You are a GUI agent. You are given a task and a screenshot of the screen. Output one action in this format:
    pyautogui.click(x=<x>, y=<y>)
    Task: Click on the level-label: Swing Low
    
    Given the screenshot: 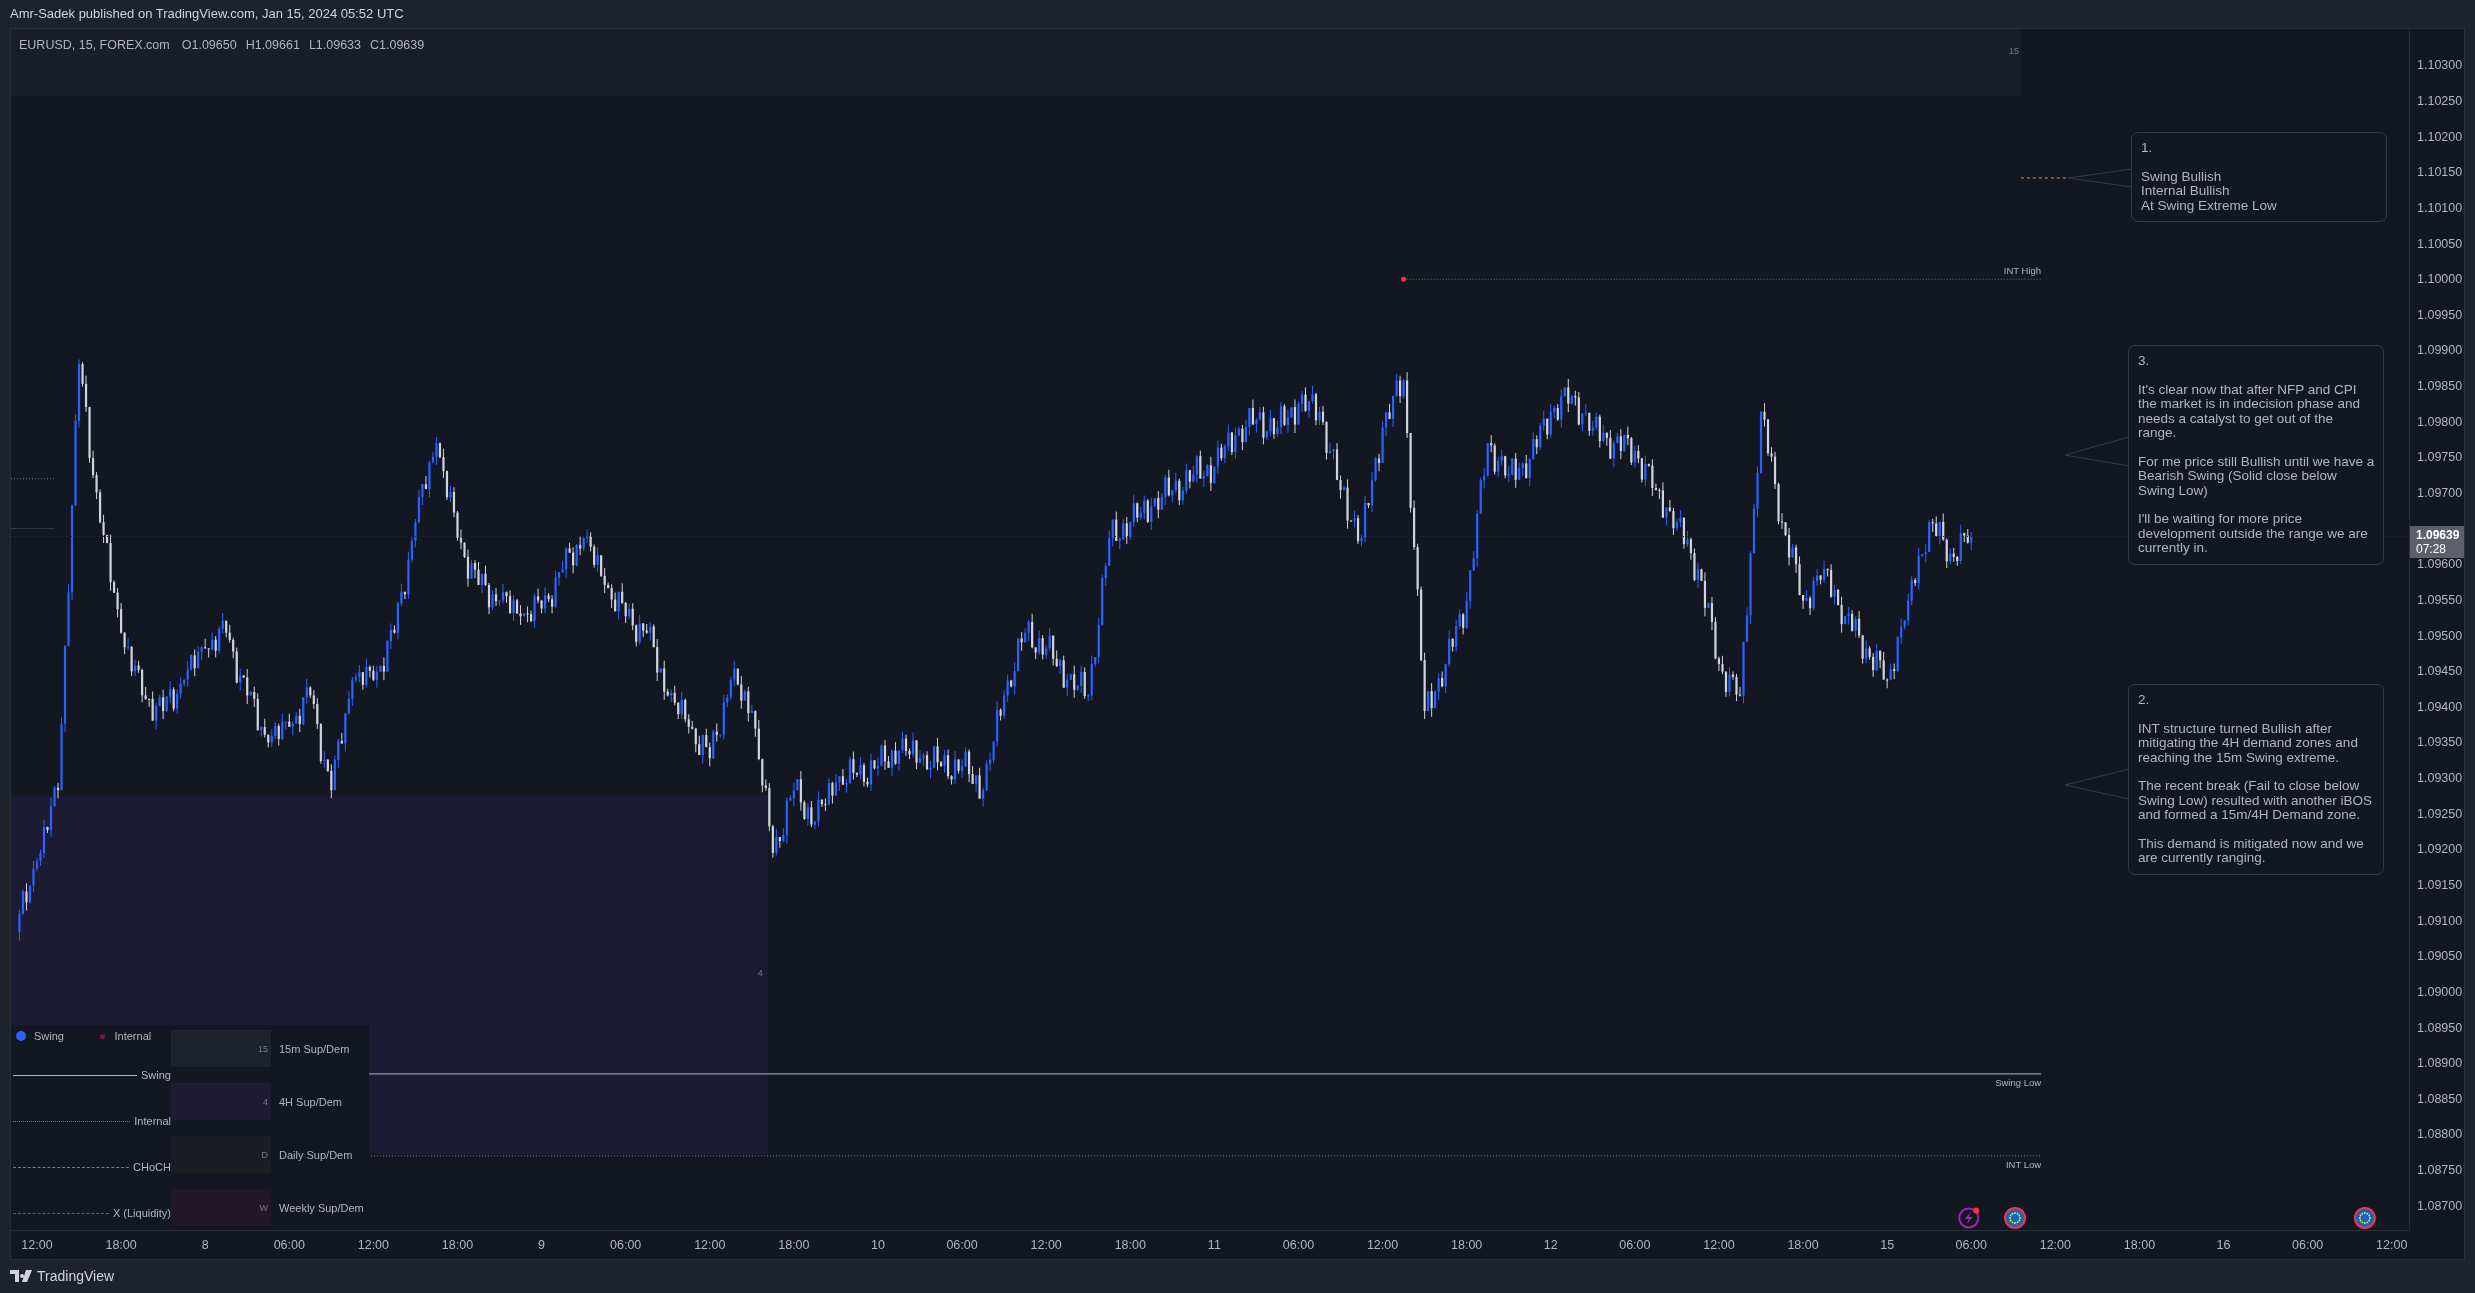 What is the action you would take?
    pyautogui.click(x=2018, y=1082)
    